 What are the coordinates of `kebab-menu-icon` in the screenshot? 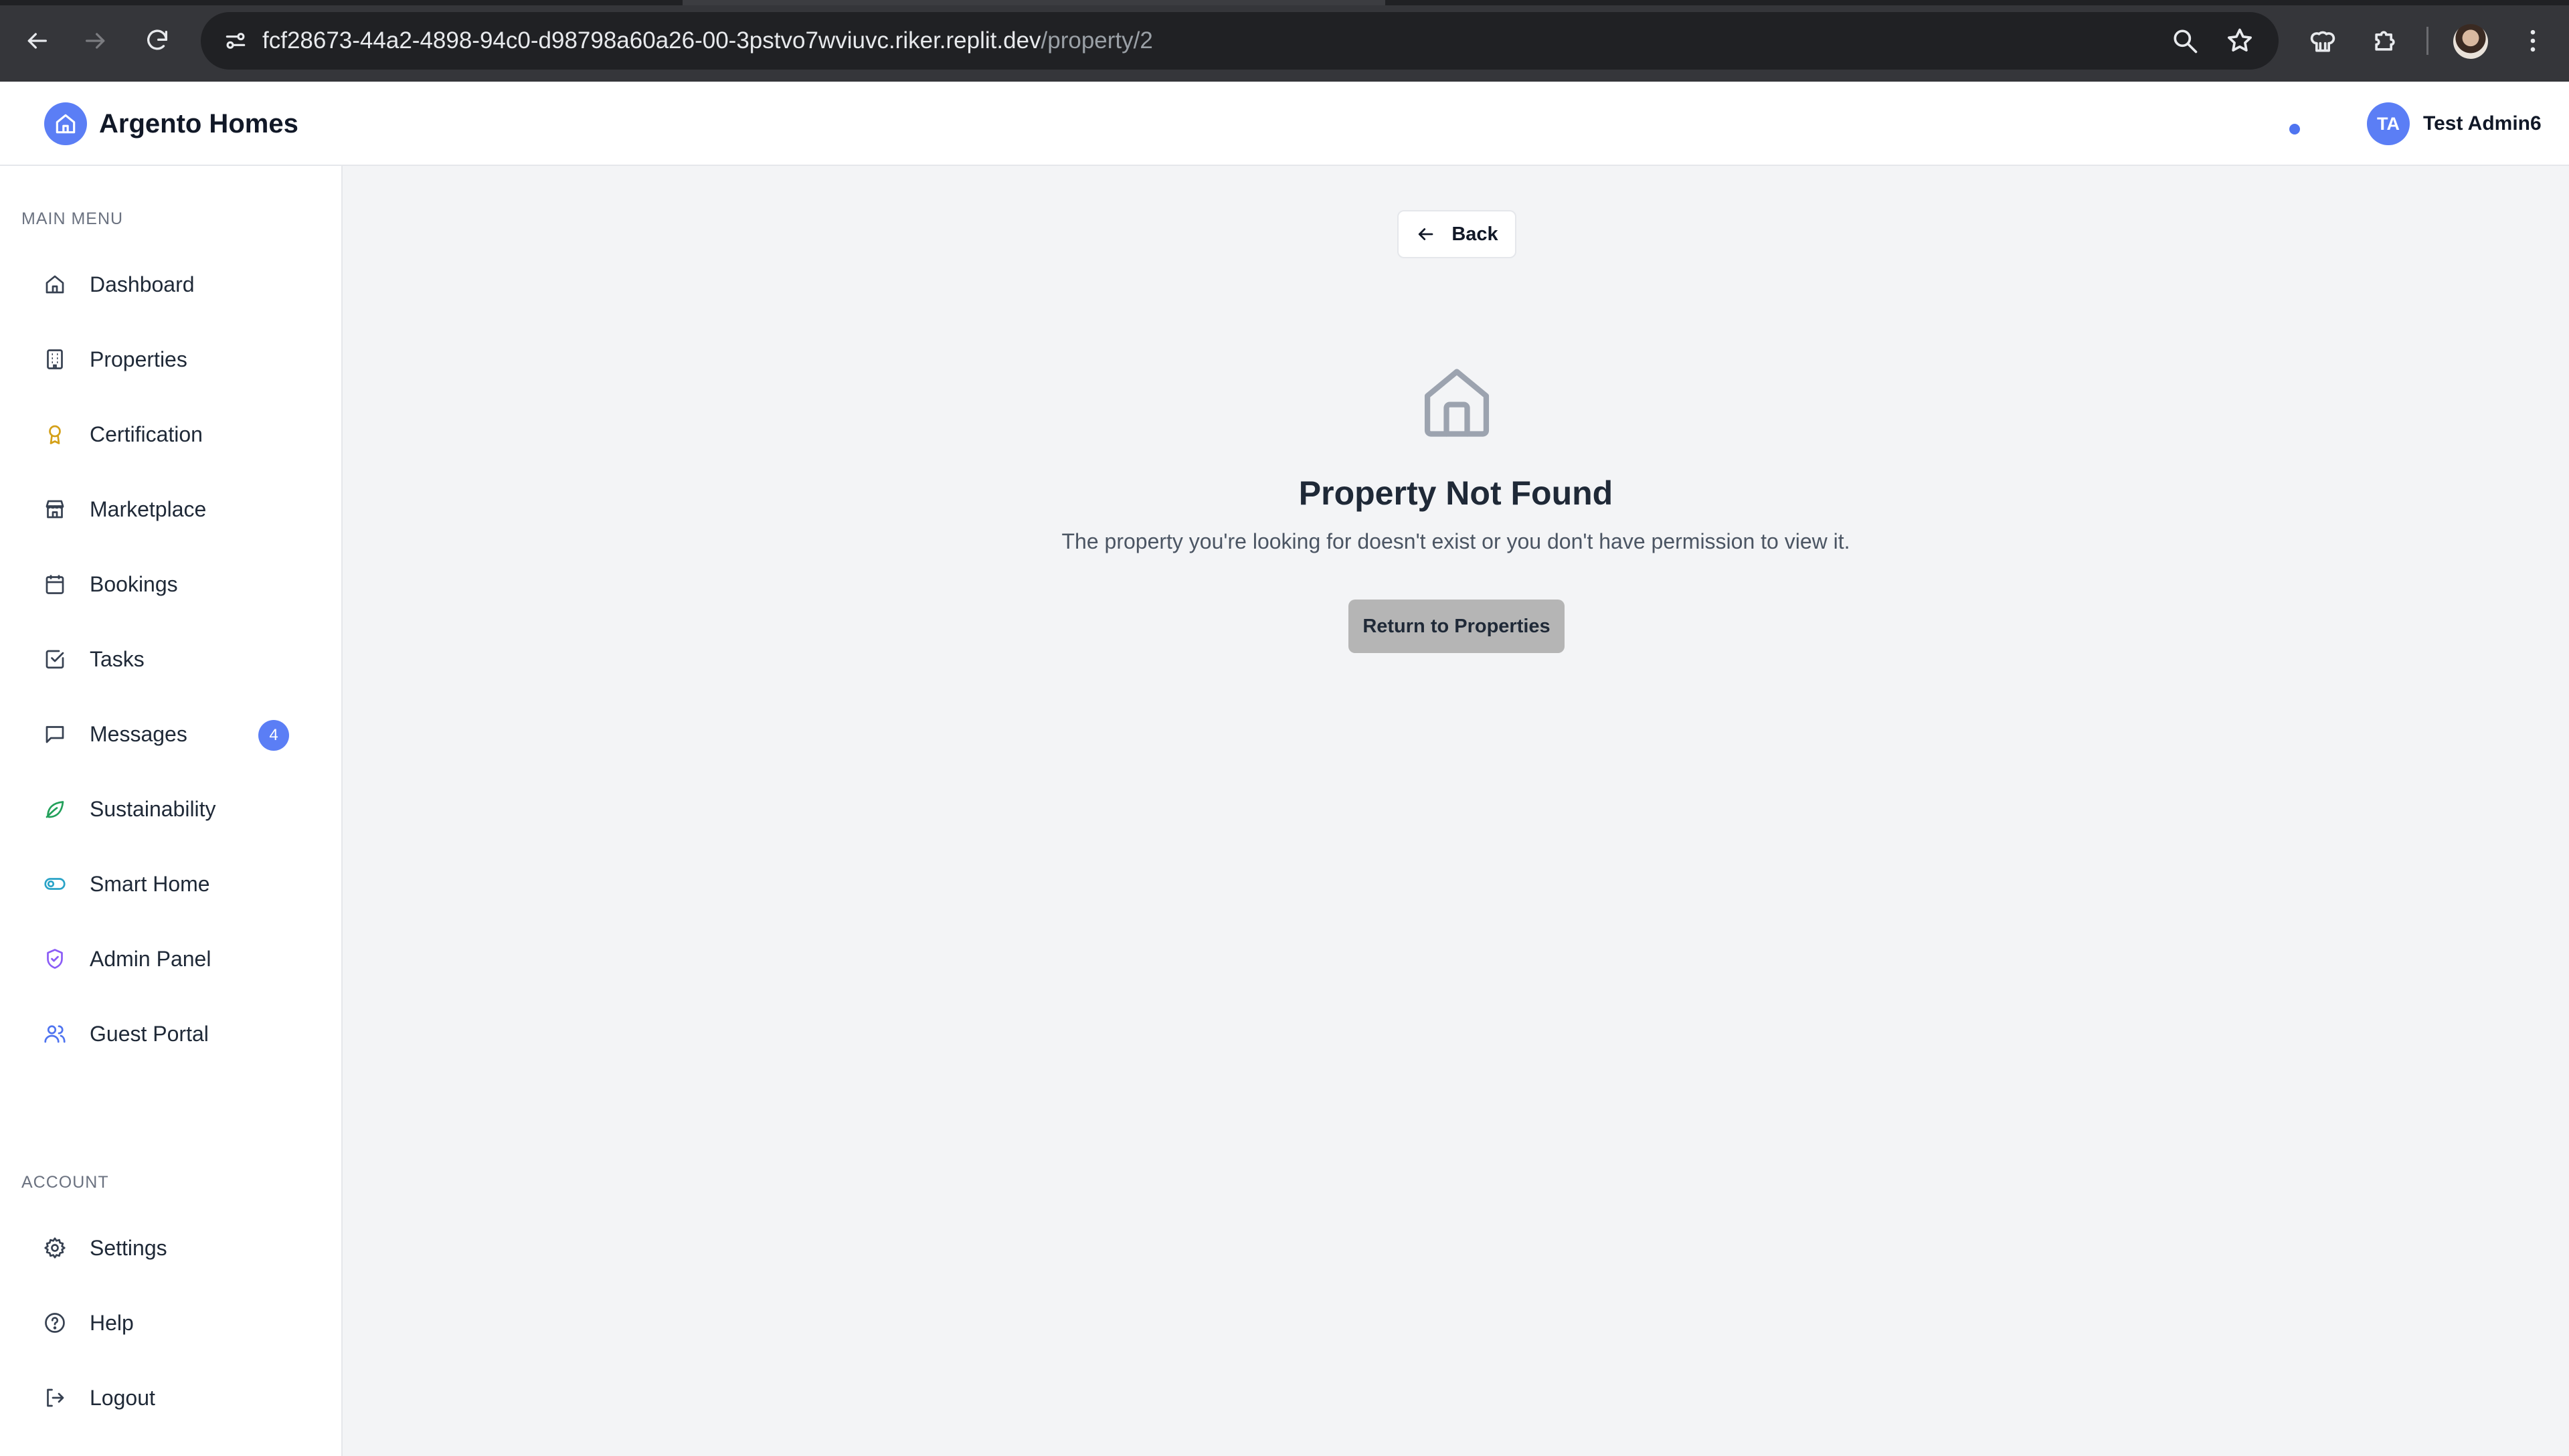 It's located at (2533, 41).